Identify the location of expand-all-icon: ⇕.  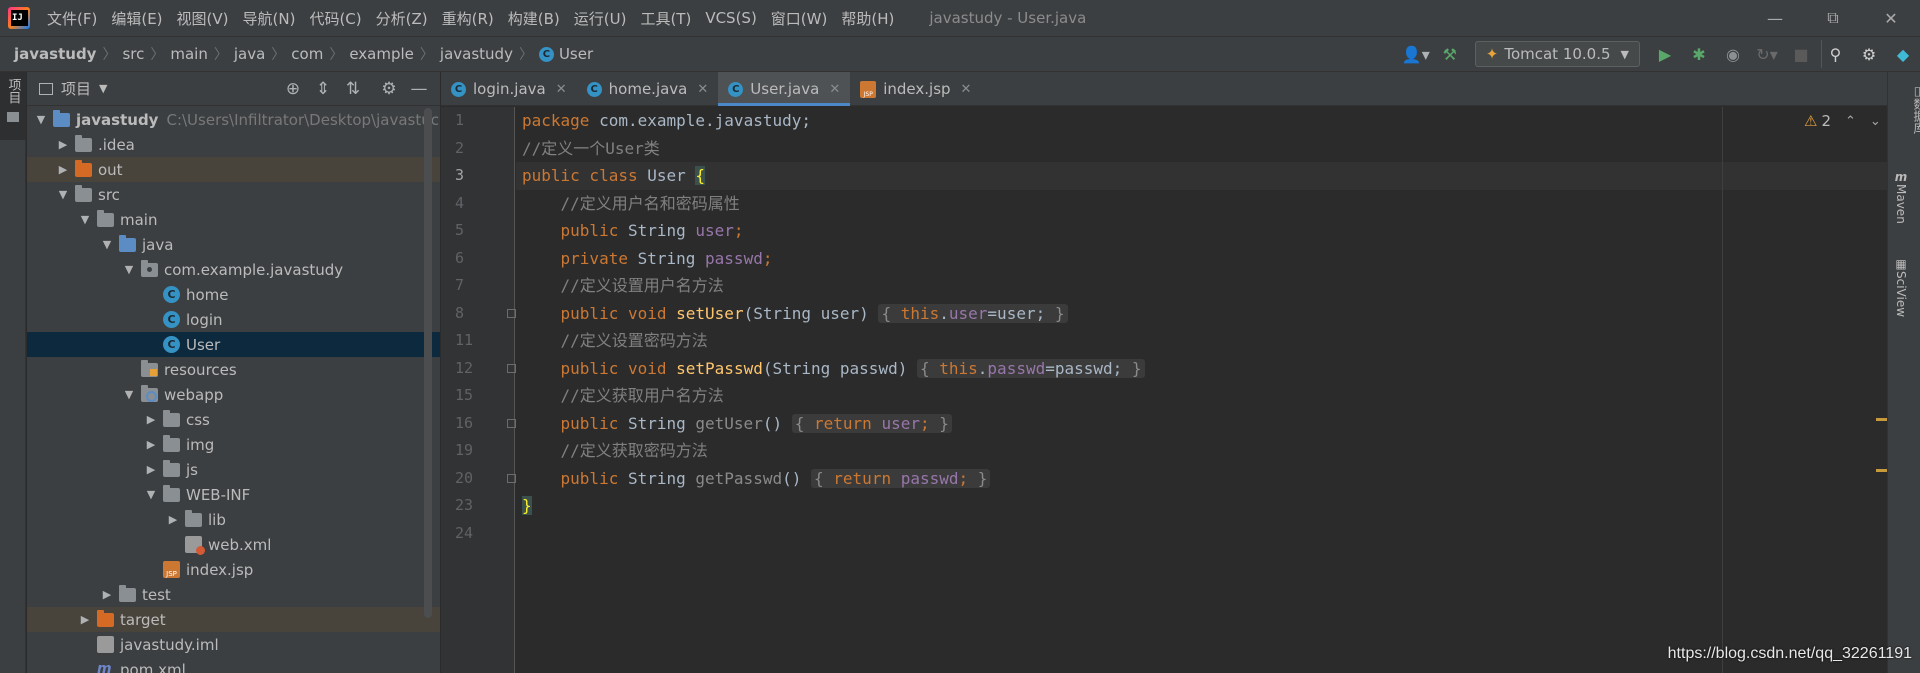
(323, 89).